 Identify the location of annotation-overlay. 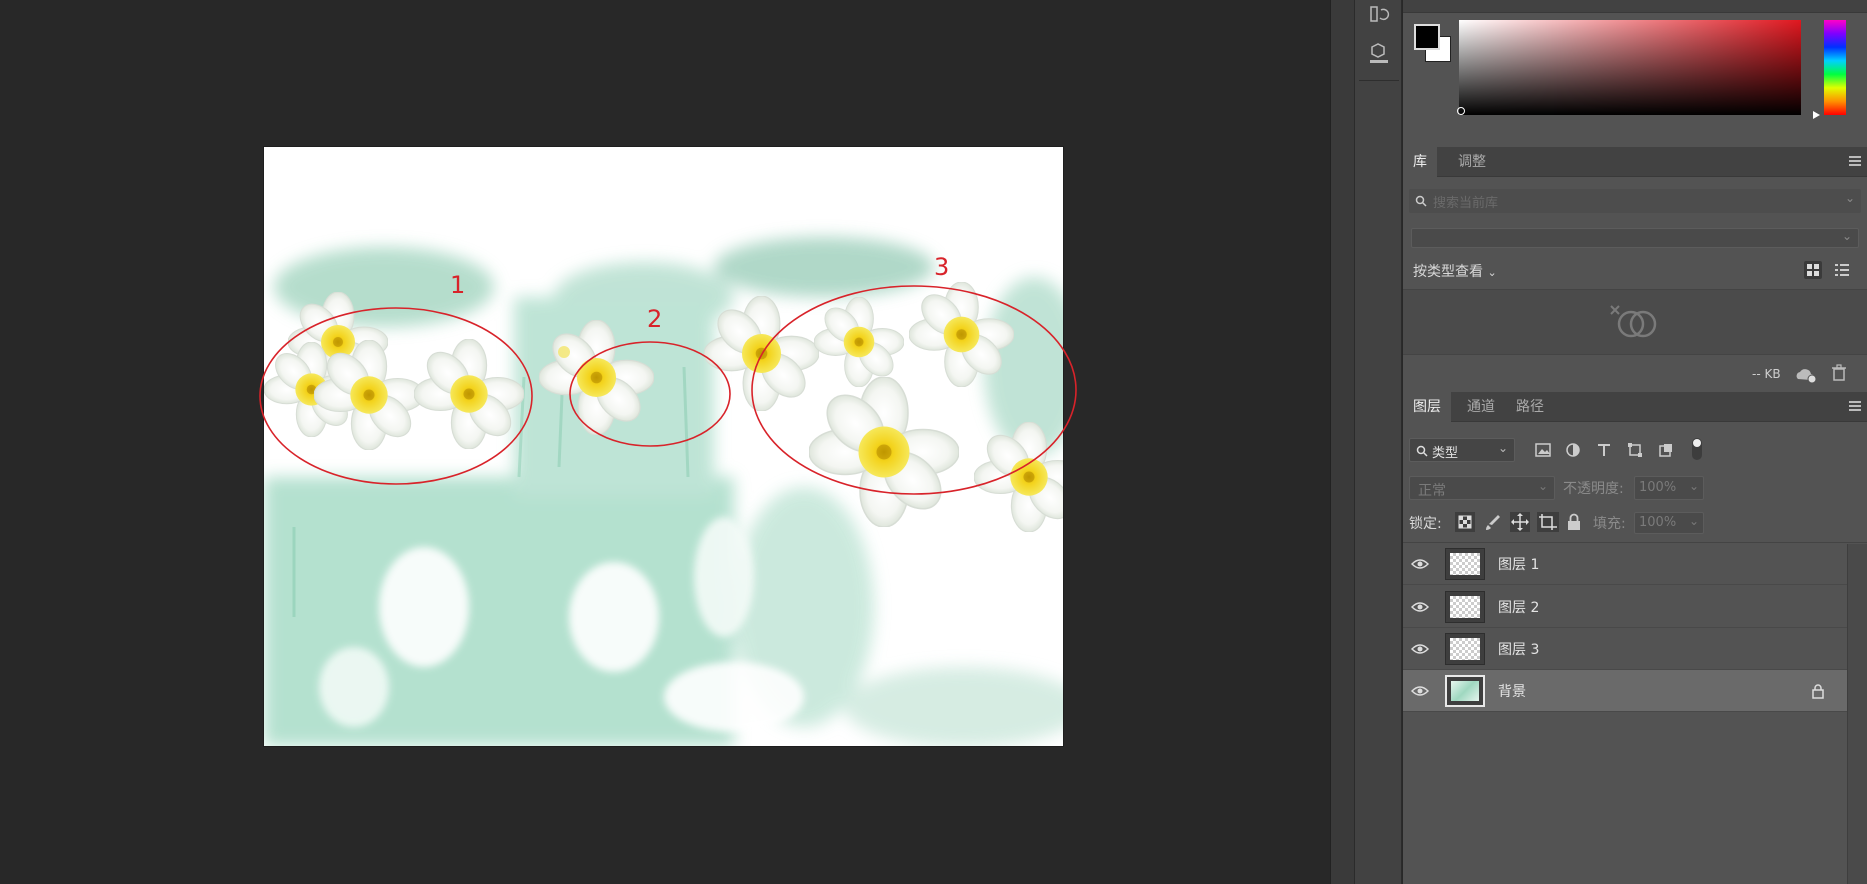
(668, 390).